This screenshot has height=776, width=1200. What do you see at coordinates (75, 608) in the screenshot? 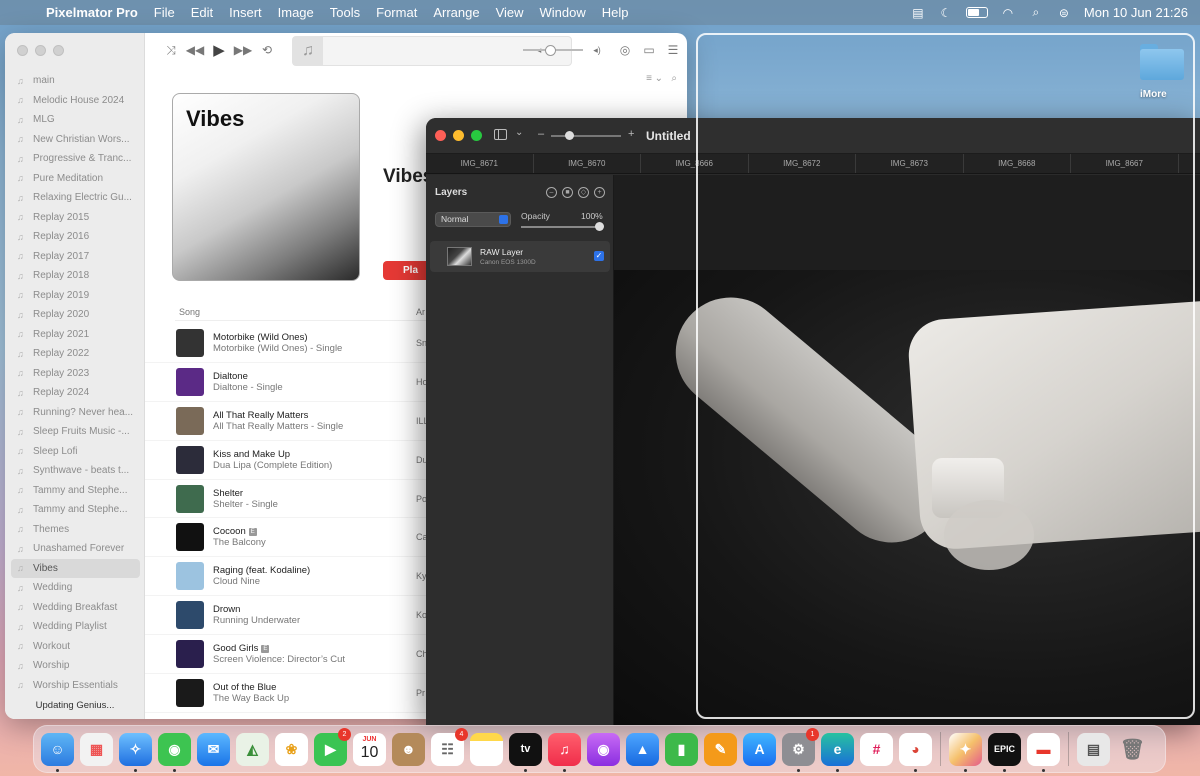
I see `sidebar-playlist-item: ♫ Wedding Breakfast` at bounding box center [75, 608].